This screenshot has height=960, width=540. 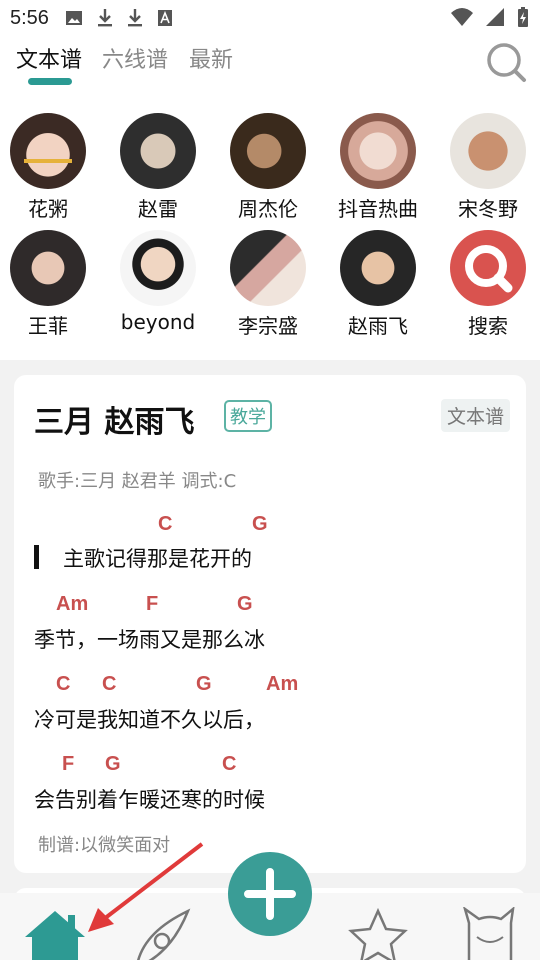 I want to click on battery-icon, so click(x=523, y=17).